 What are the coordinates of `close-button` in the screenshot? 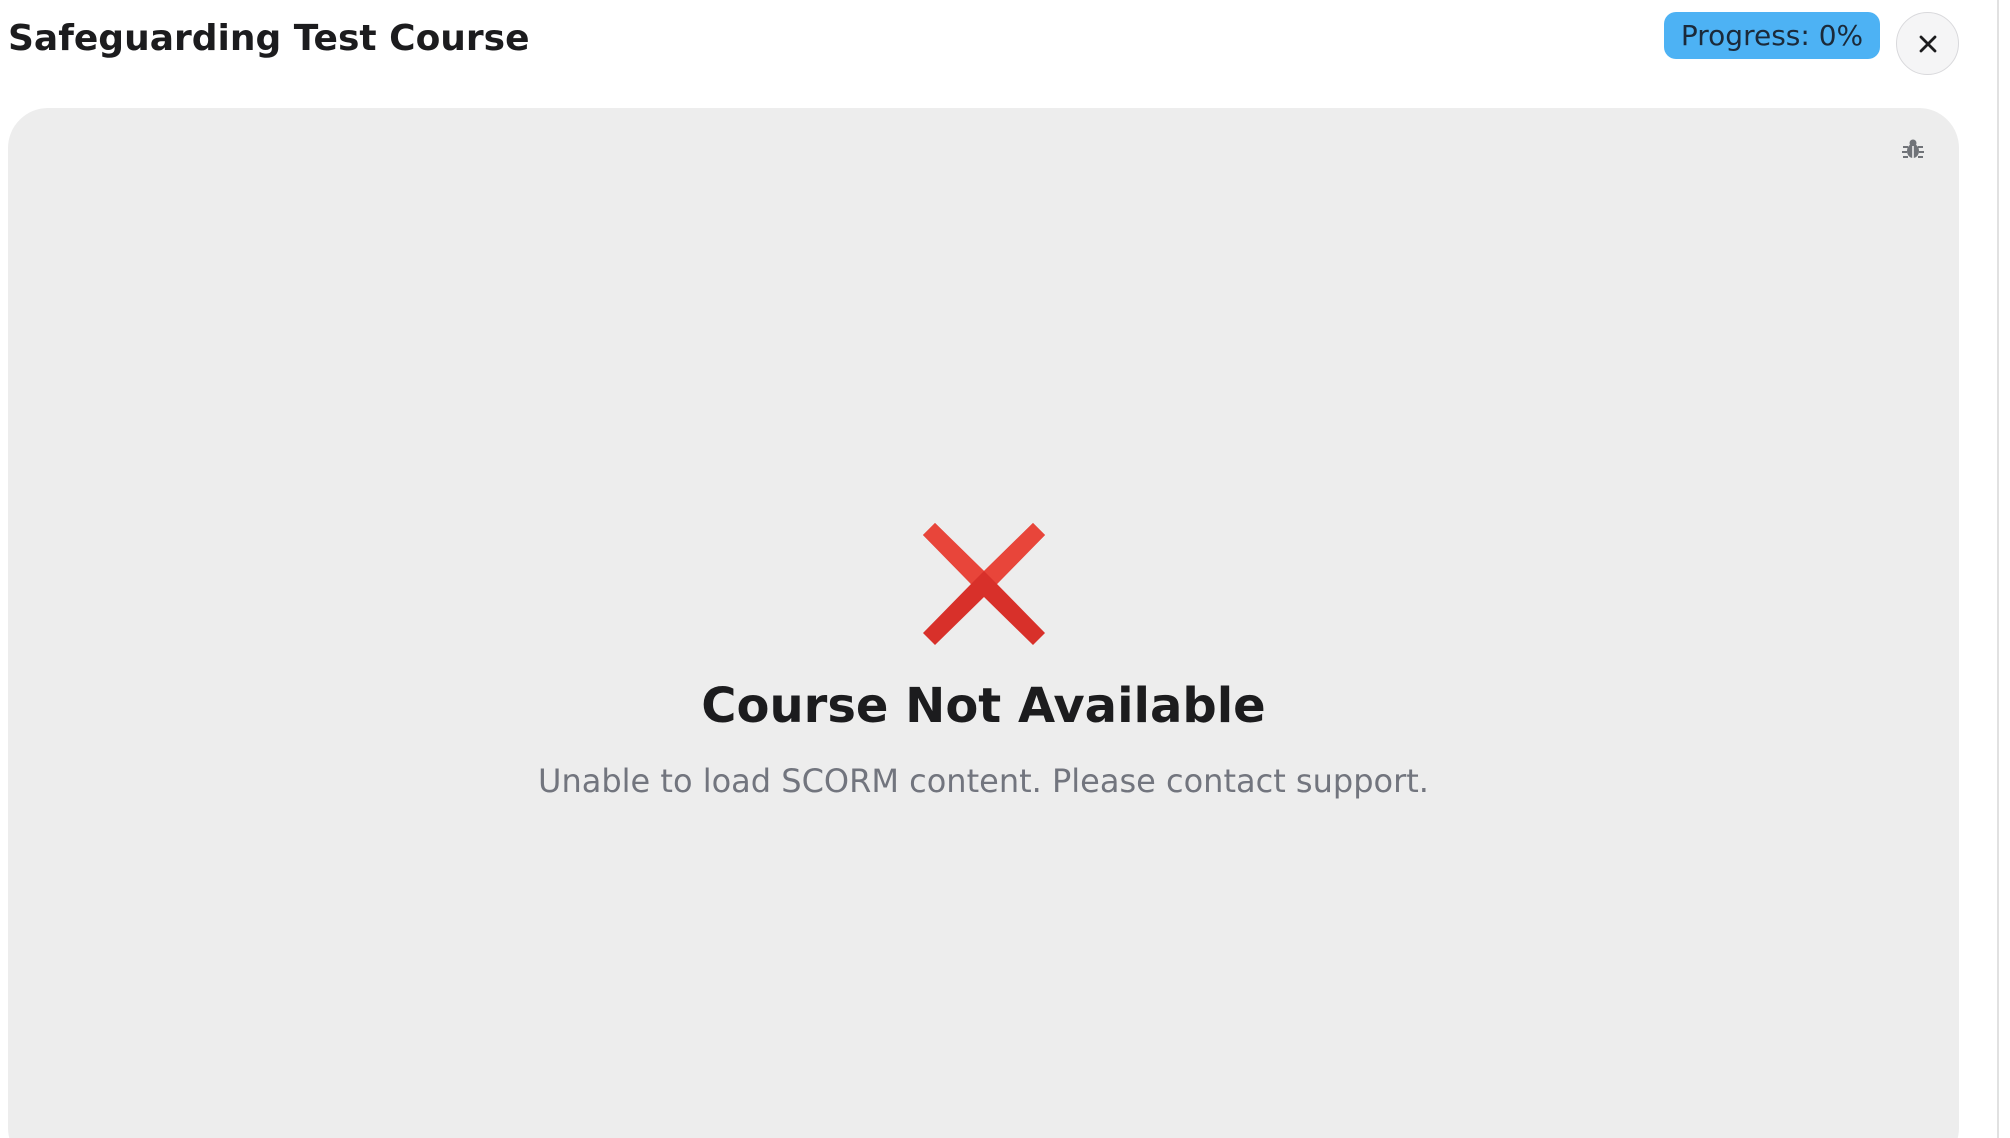 It's located at (1927, 43).